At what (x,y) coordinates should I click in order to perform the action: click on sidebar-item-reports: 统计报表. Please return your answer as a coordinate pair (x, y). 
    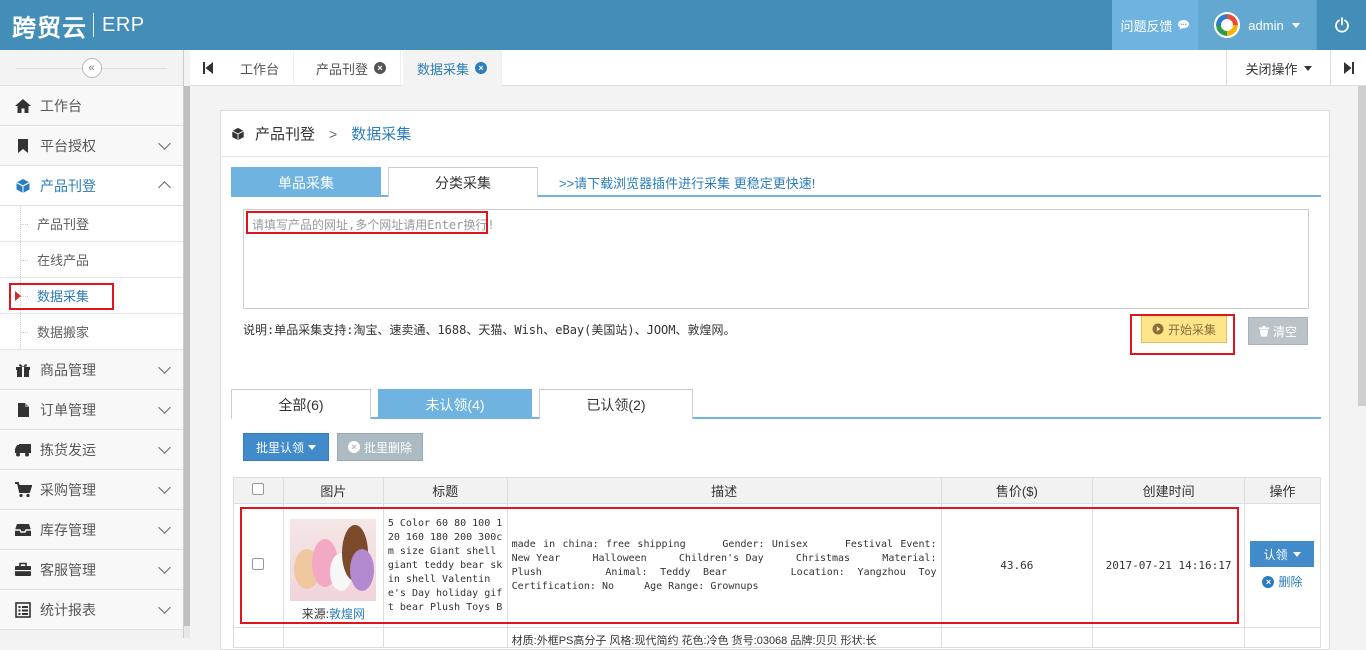
    Looking at the image, I should click on (91, 610).